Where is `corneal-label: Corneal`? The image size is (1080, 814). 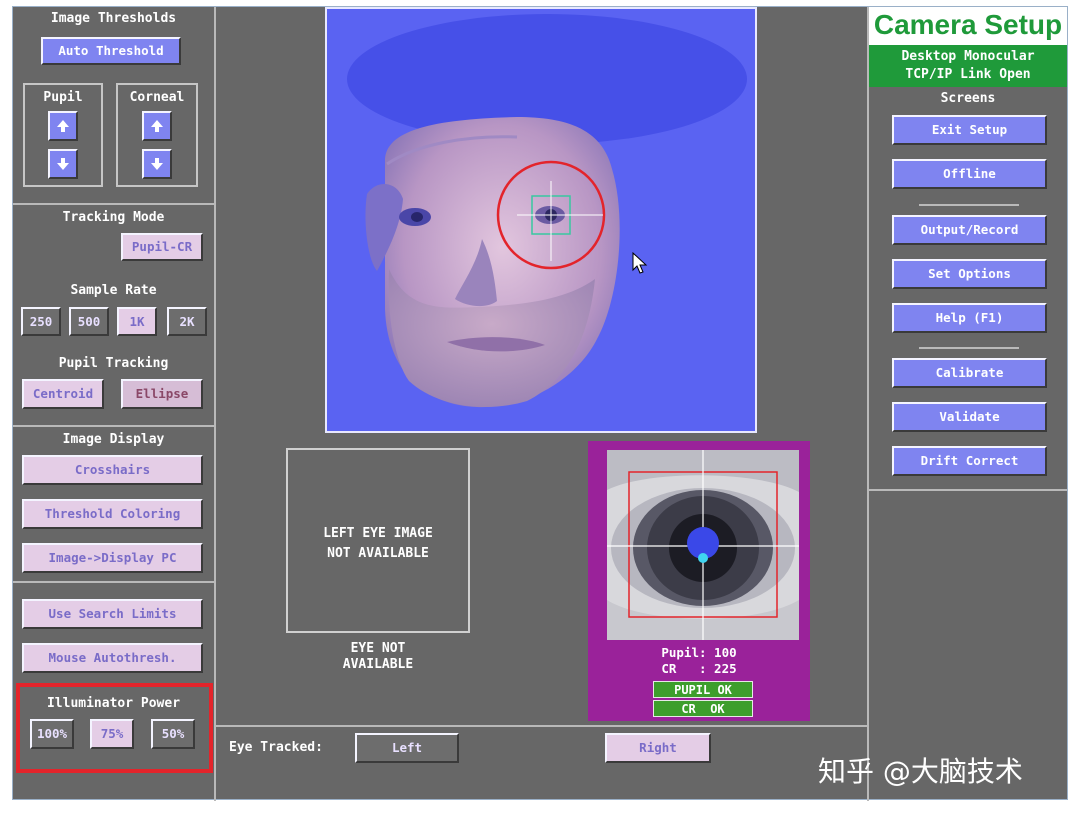 corneal-label: Corneal is located at coordinates (157, 97).